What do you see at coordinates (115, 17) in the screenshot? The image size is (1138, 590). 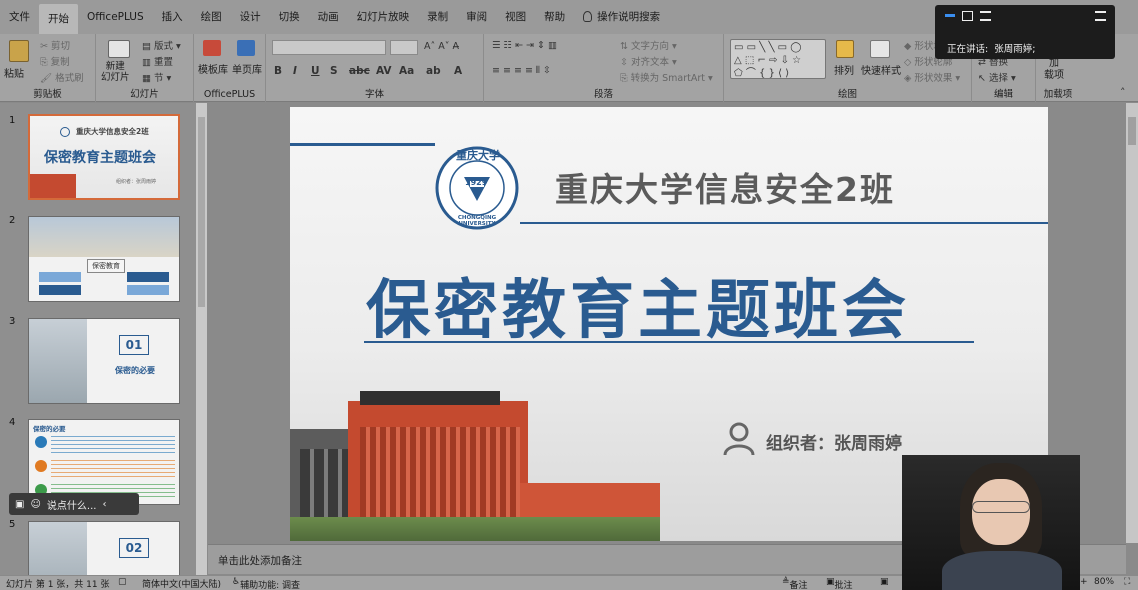 I see `tab-officeplus: OfficePLUS` at bounding box center [115, 17].